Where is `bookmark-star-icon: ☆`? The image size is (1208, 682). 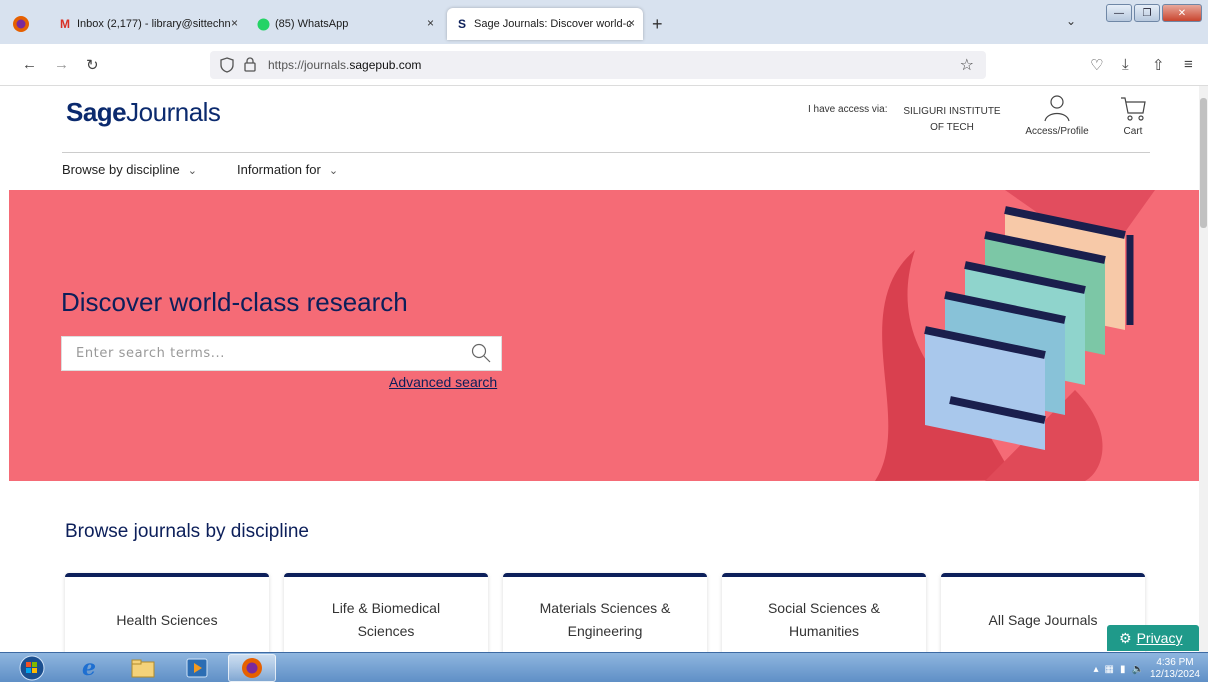 bookmark-star-icon: ☆ is located at coordinates (967, 65).